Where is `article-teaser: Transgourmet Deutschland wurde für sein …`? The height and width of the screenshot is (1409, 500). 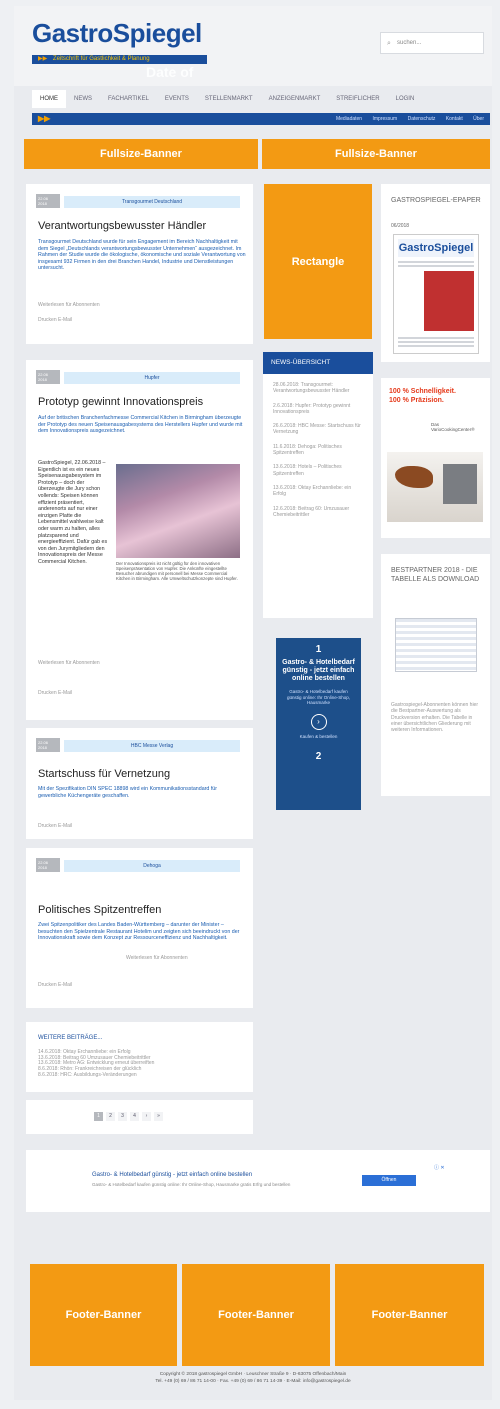
article-teaser: Transgourmet Deutschland wurde für sein … is located at coordinates (142, 269).